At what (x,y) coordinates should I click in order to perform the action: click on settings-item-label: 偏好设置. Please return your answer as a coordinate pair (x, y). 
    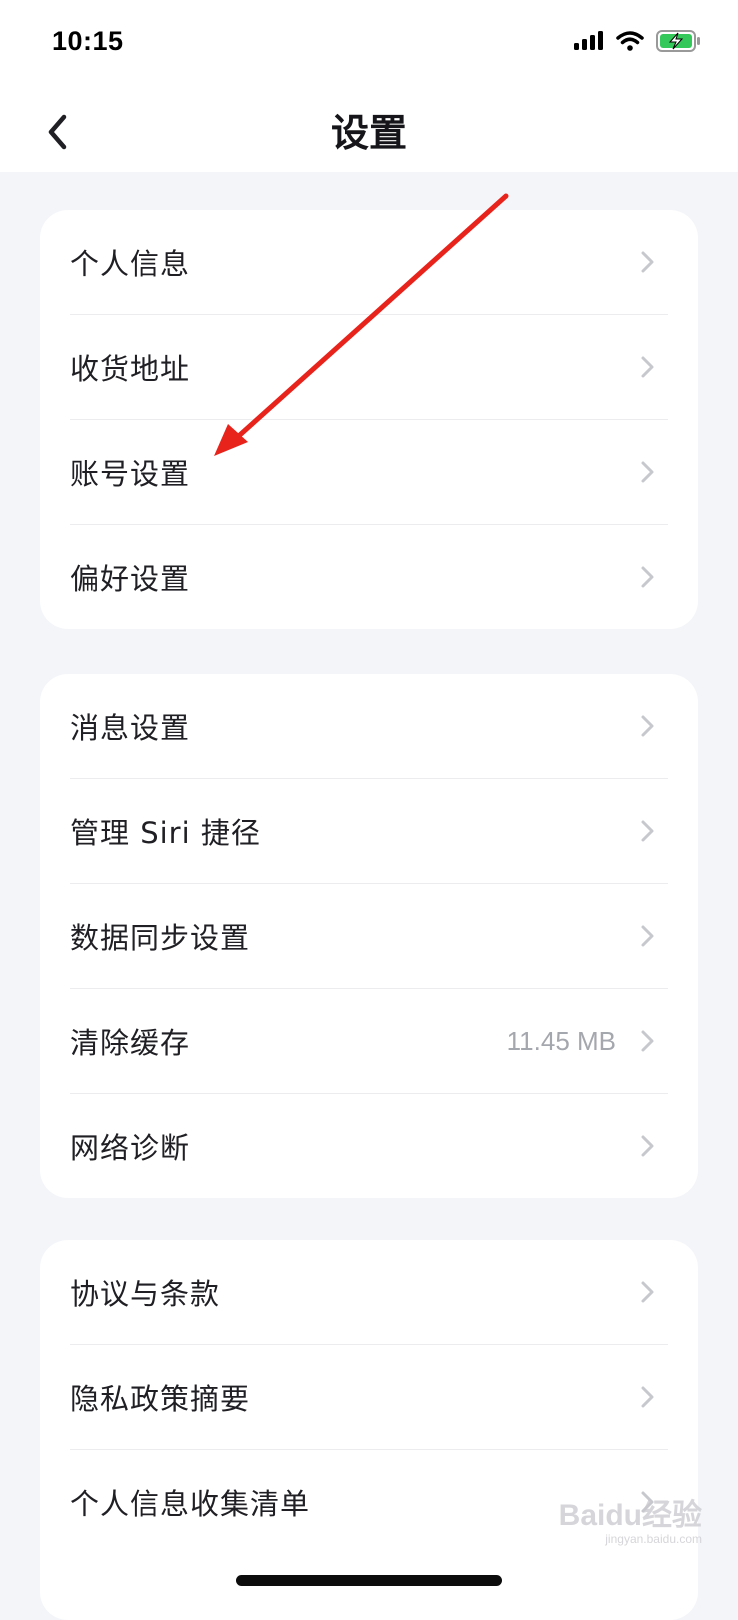
    Looking at the image, I should click on (130, 579).